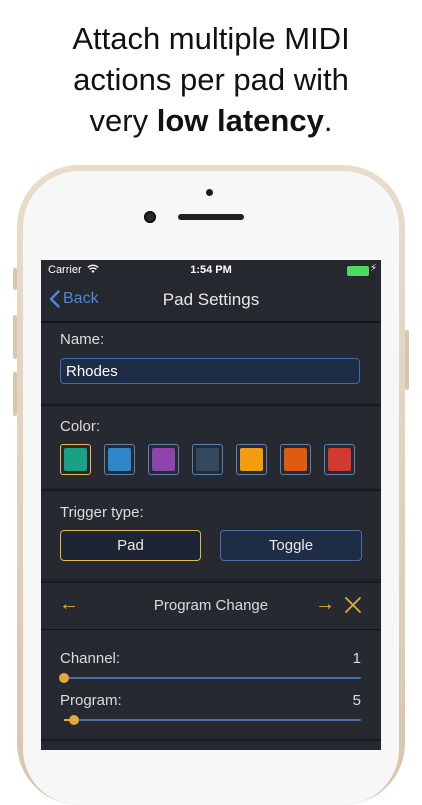  What do you see at coordinates (291, 545) in the screenshot?
I see `trigger-toggle-button: Toggle` at bounding box center [291, 545].